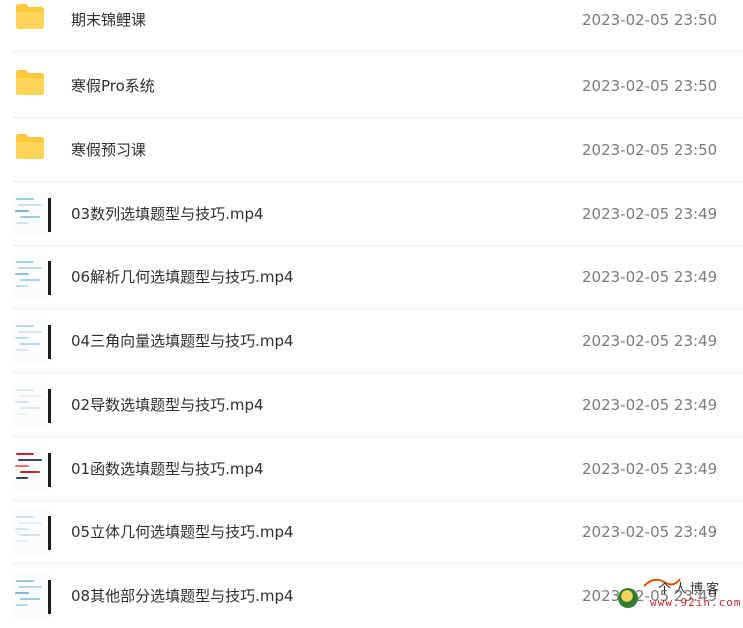 This screenshot has height=628, width=743. I want to click on watermark-url: www.92in.com, so click(696, 602).